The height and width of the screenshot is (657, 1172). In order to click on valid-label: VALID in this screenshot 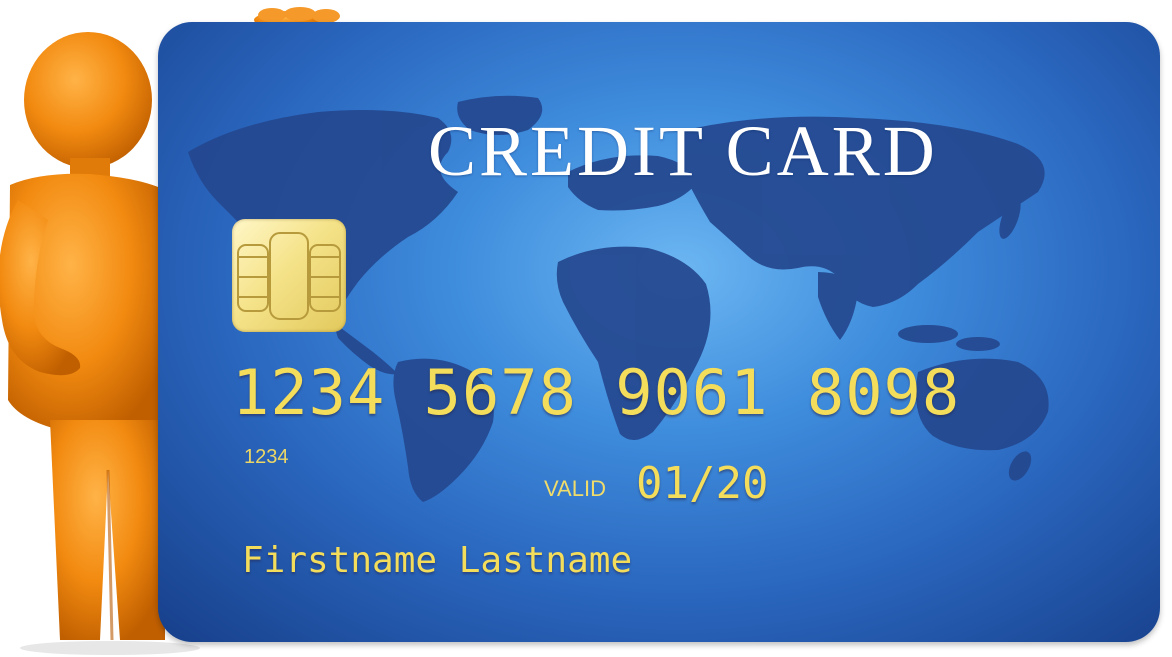, I will do `click(575, 488)`.